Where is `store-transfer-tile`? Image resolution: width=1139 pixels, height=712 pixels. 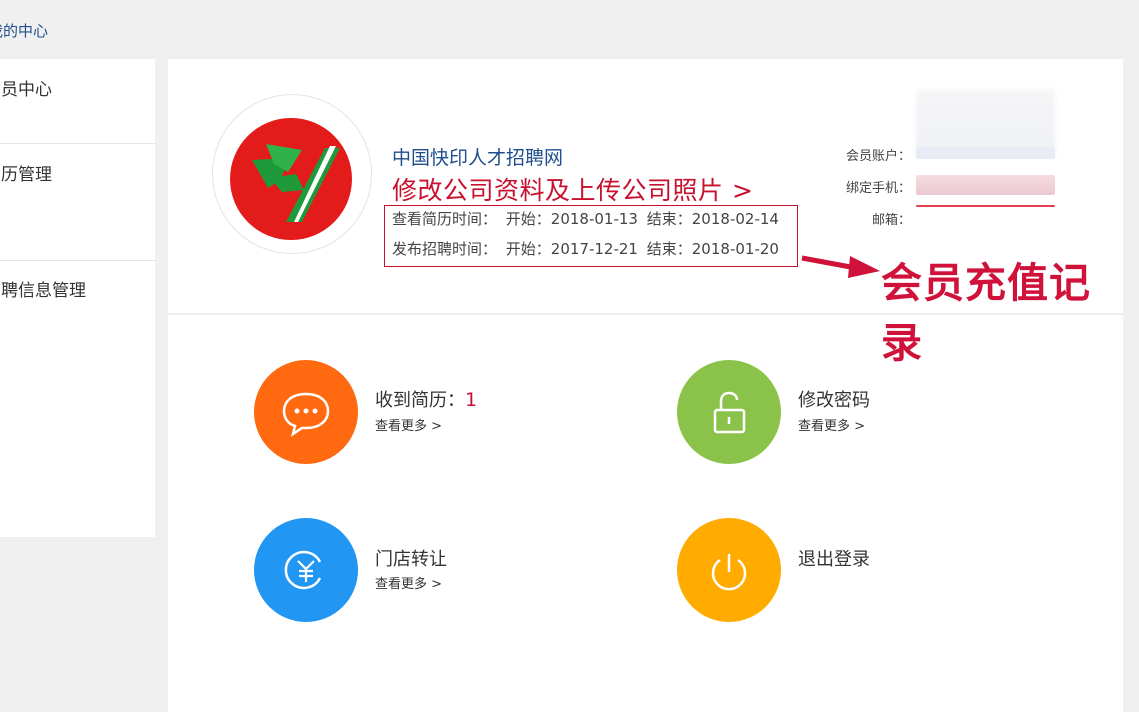
store-transfer-tile is located at coordinates (306, 570).